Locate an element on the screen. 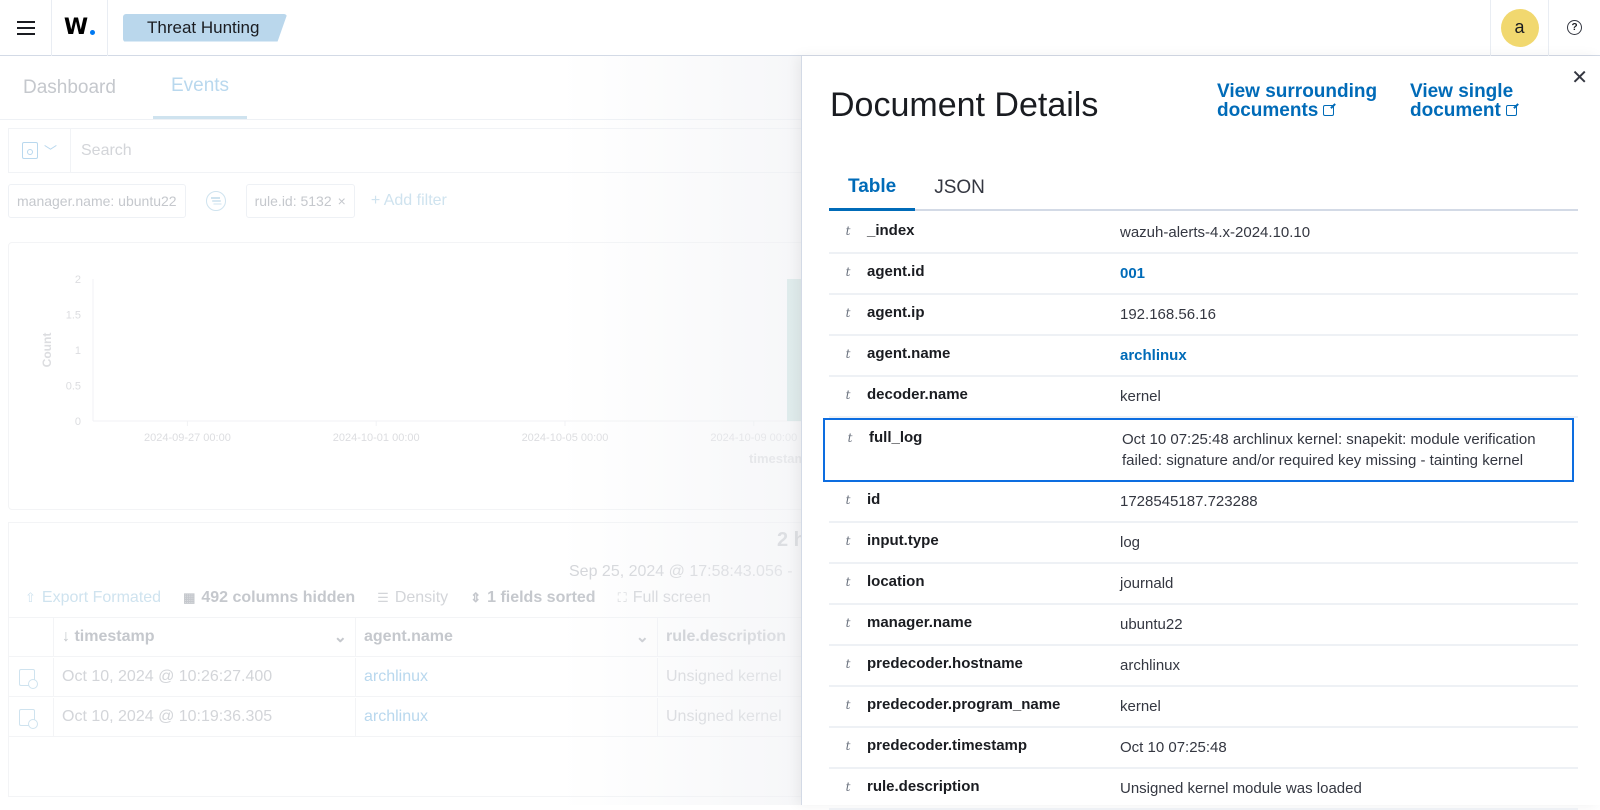  search-input is located at coordinates (421, 150).